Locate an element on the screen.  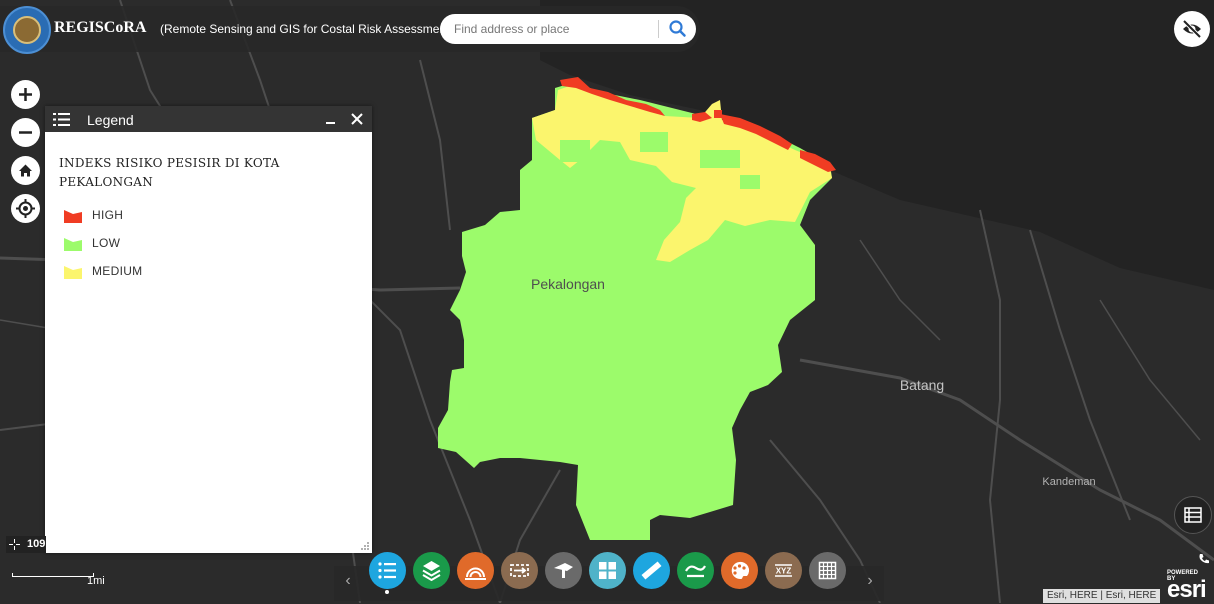
home-icon is located at coordinates (25, 170).